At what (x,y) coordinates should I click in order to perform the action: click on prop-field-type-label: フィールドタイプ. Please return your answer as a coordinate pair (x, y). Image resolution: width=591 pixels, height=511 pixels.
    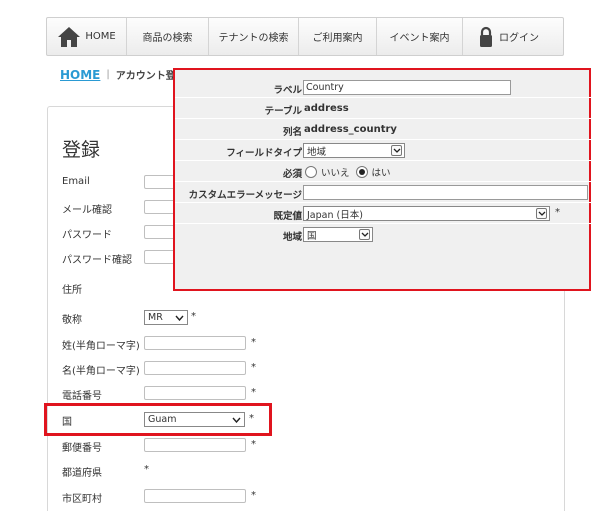
    Looking at the image, I should click on (264, 153).